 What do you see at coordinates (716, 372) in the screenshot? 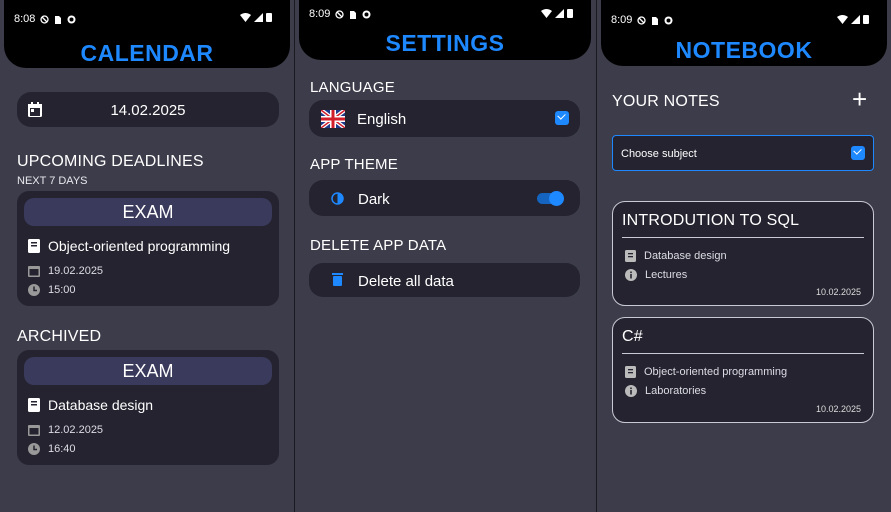
I see `note-subject: Object-oriented programming` at bounding box center [716, 372].